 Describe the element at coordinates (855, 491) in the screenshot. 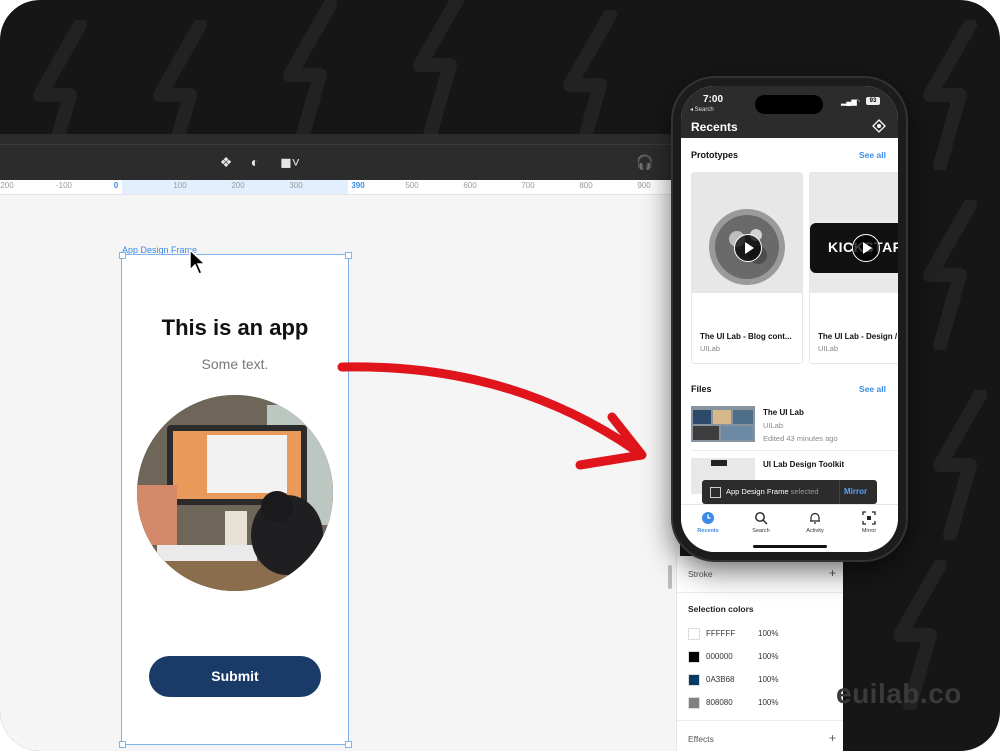

I see `mirror-button: Mirror` at that location.